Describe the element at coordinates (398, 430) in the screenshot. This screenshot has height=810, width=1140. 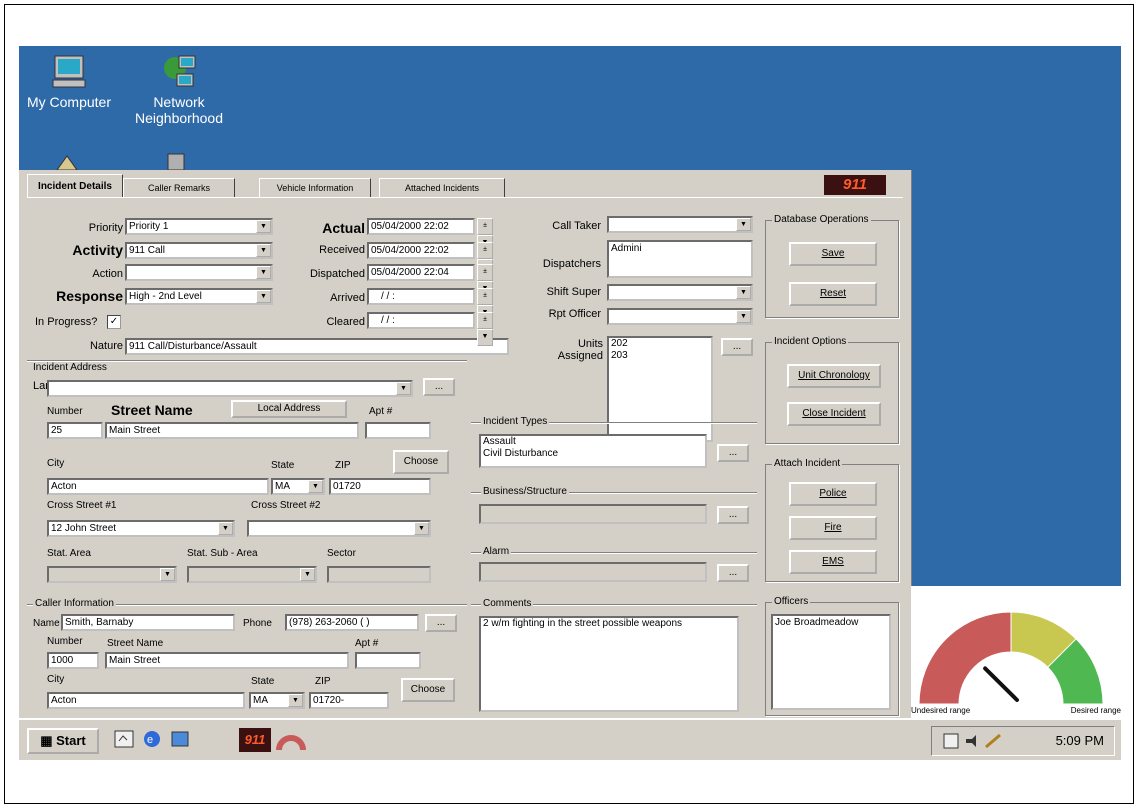
I see `address-apt-field` at that location.